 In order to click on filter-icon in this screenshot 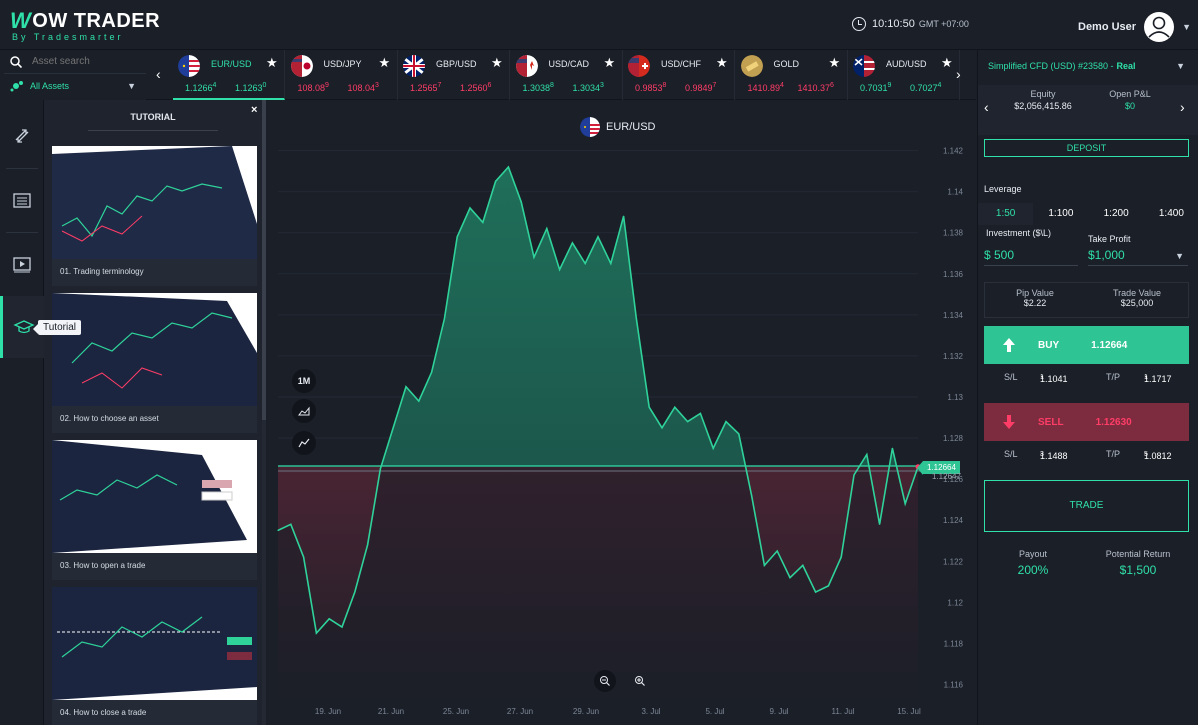, I will do `click(16, 86)`.